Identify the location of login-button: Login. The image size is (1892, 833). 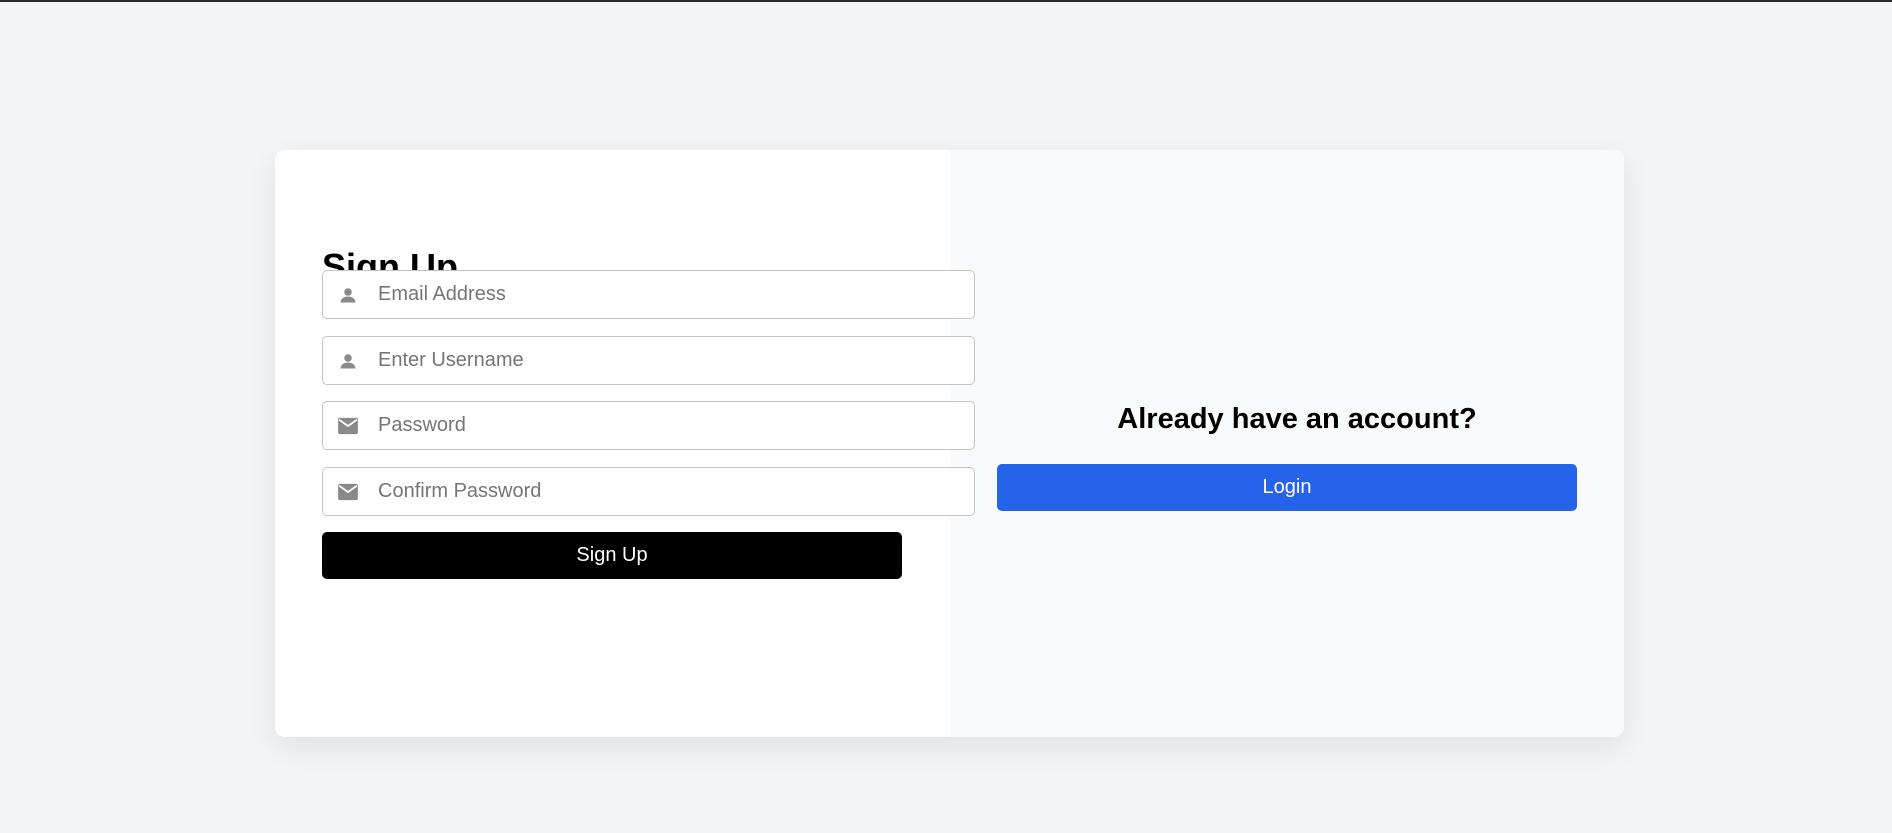
(1287, 487).